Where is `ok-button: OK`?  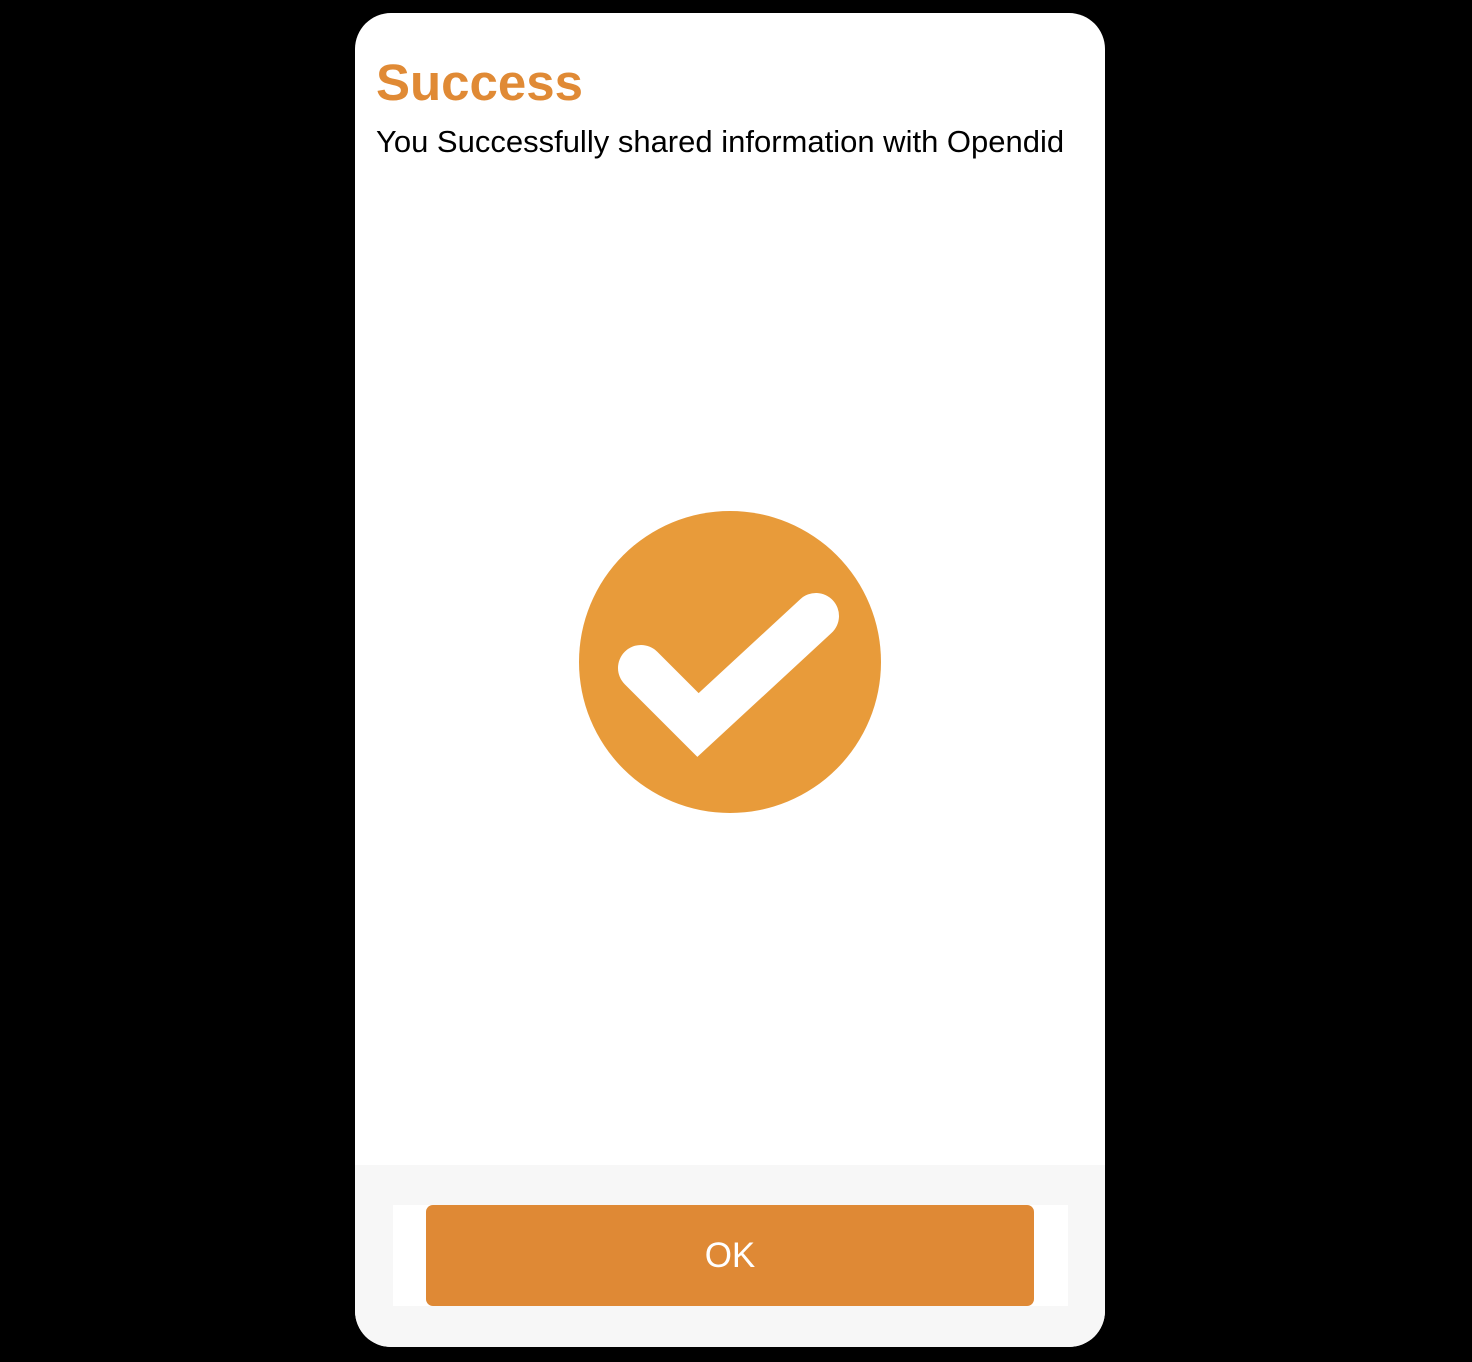
ok-button: OK is located at coordinates (730, 1255).